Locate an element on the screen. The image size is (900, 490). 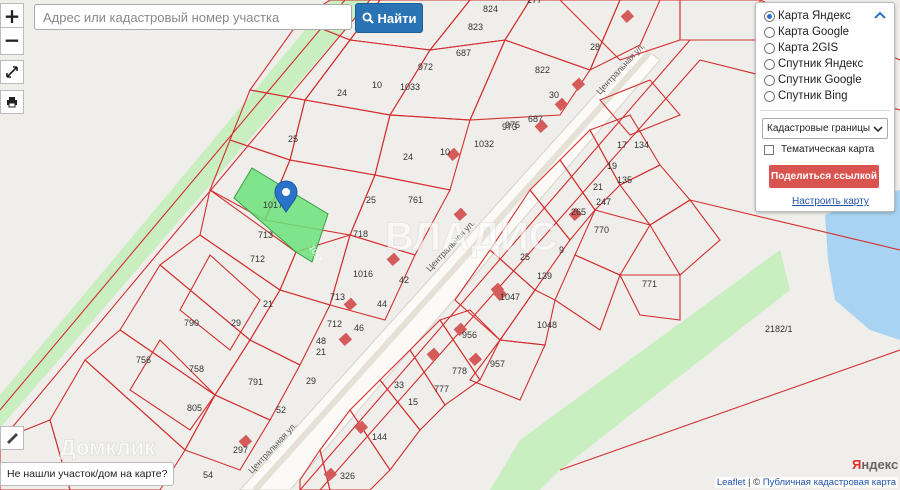
parcel-label: 144 is located at coordinates (379, 437).